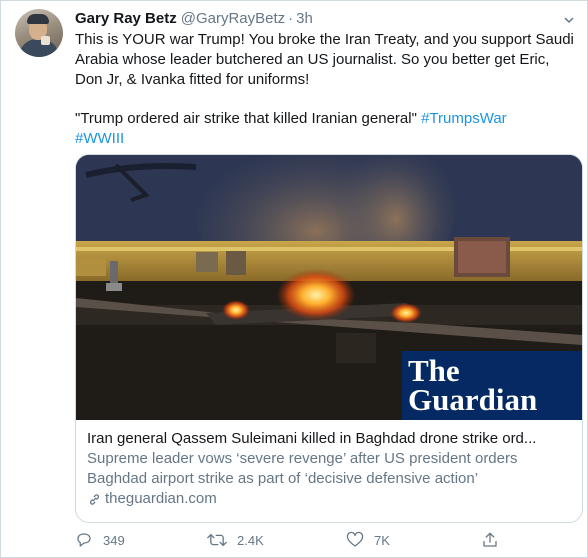 This screenshot has width=588, height=558. What do you see at coordinates (217, 540) in the screenshot?
I see `retweet-icon` at bounding box center [217, 540].